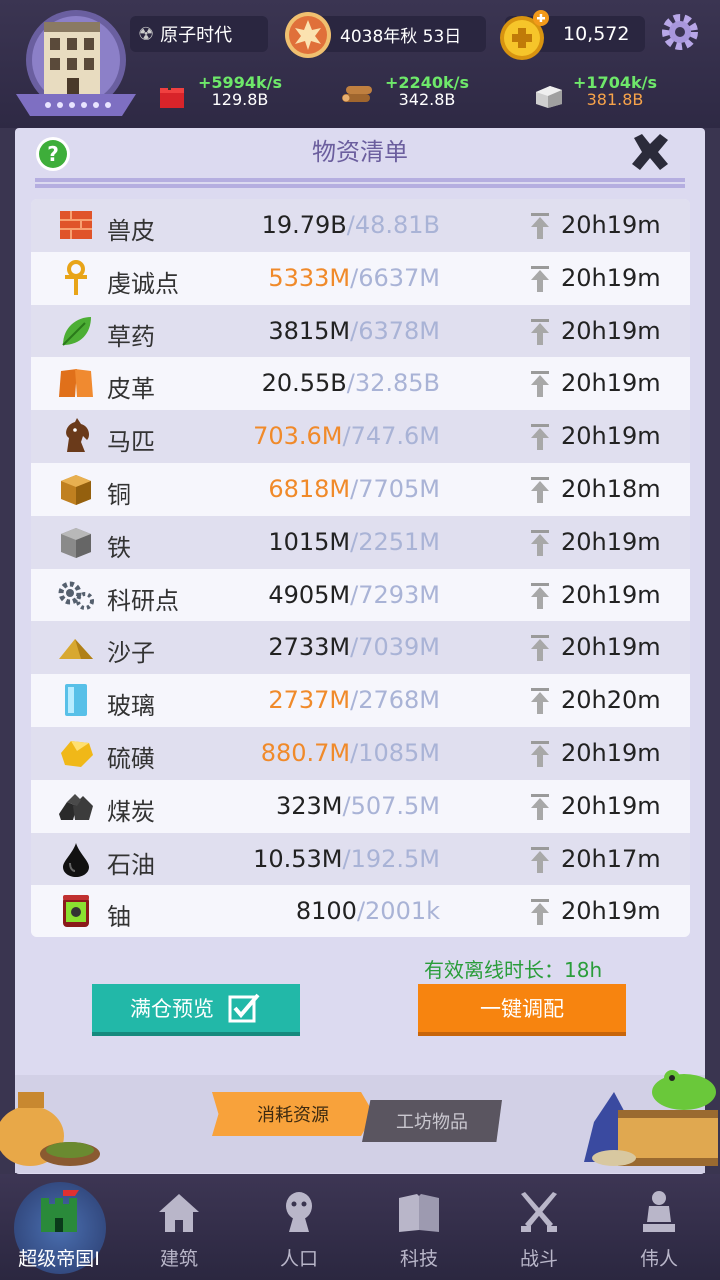 Image resolution: width=720 pixels, height=1280 pixels. What do you see at coordinates (680, 32) in the screenshot?
I see `settings-gear-icon` at bounding box center [680, 32].